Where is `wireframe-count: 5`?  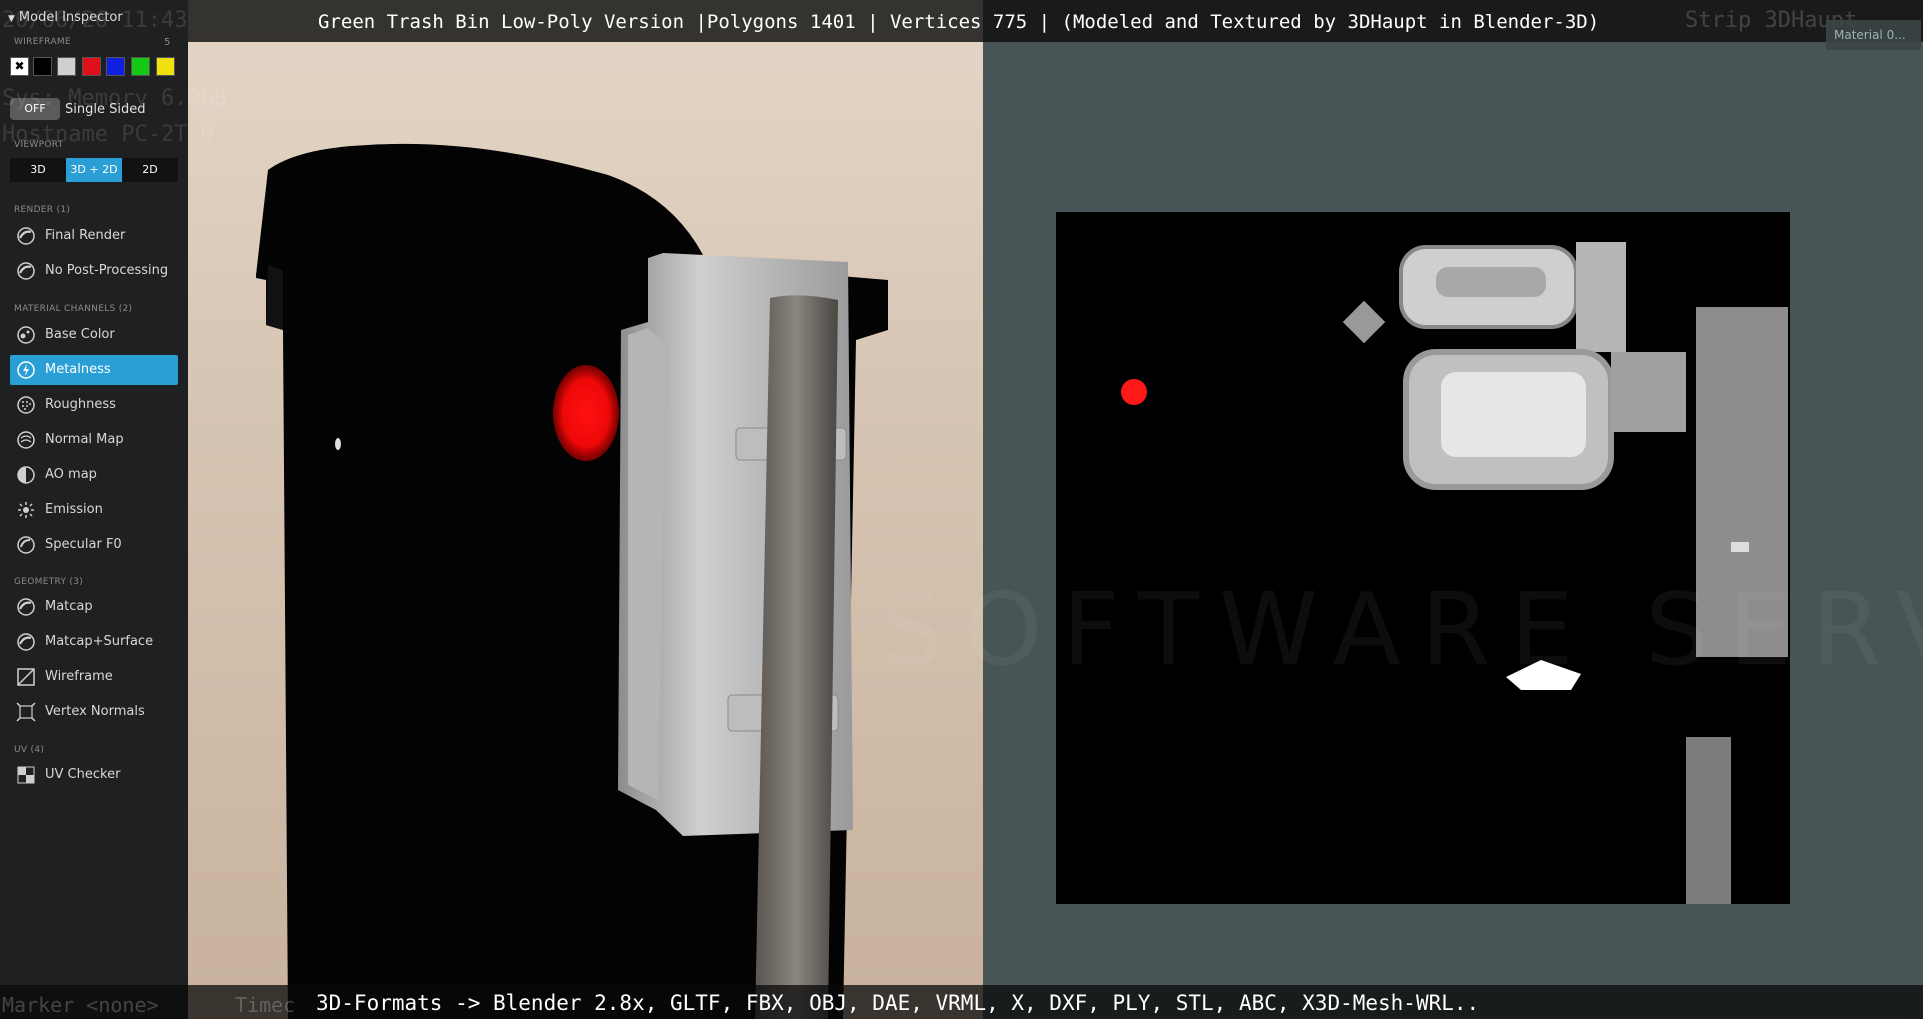
wireframe-count: 5 is located at coordinates (167, 42).